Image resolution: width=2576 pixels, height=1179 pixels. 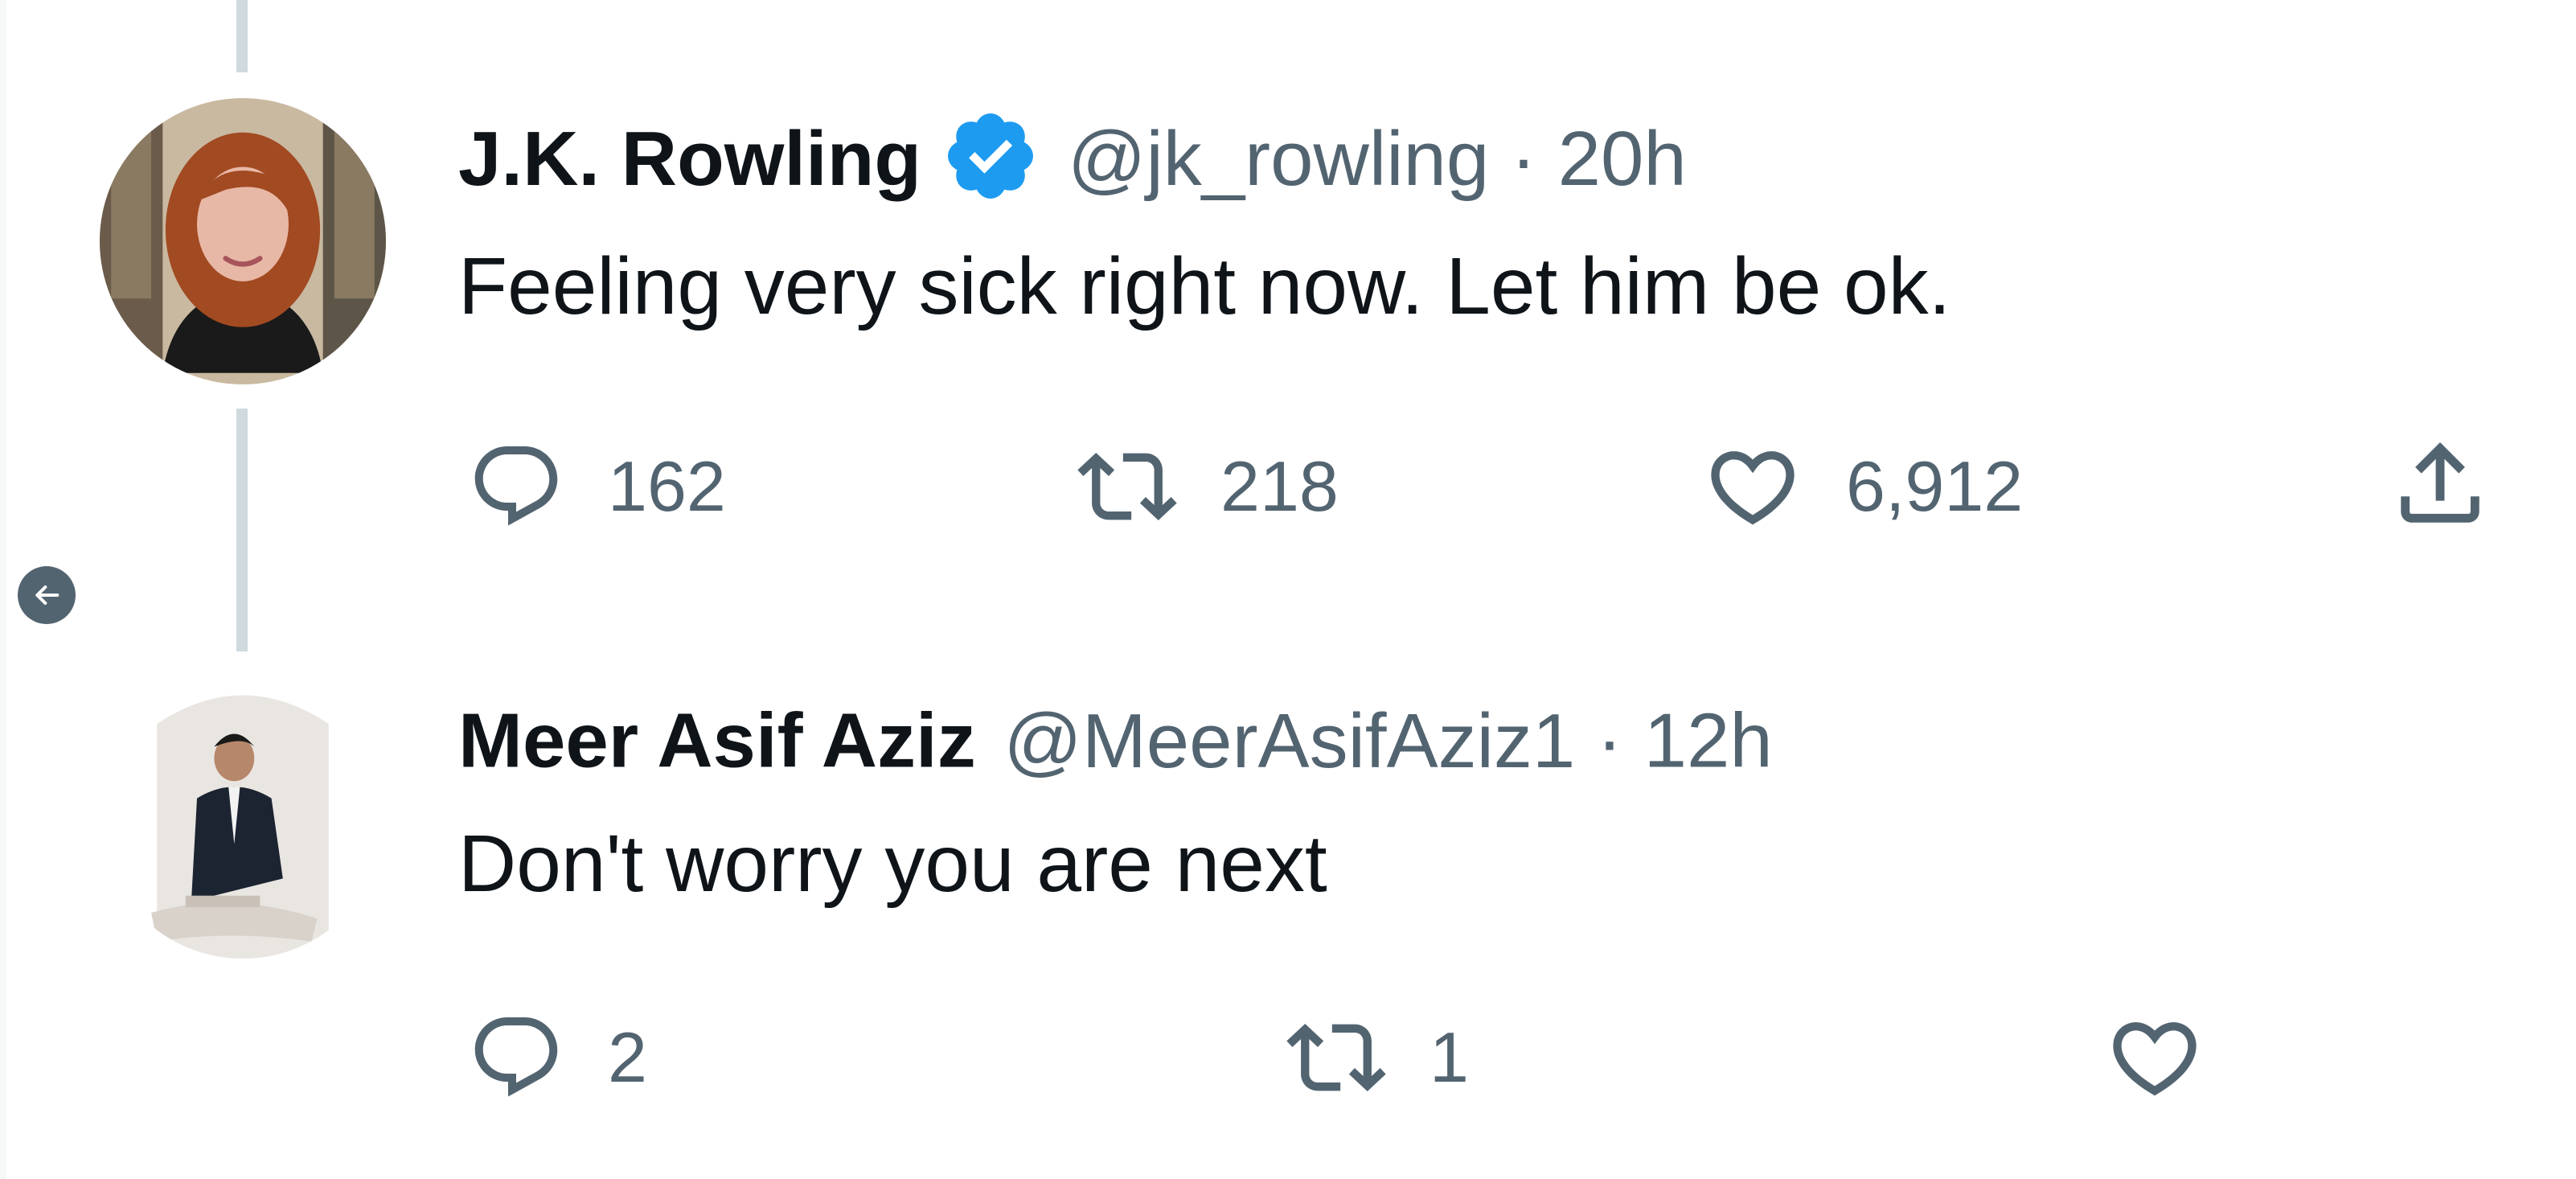 I want to click on timestamp: 12h, so click(x=1709, y=741).